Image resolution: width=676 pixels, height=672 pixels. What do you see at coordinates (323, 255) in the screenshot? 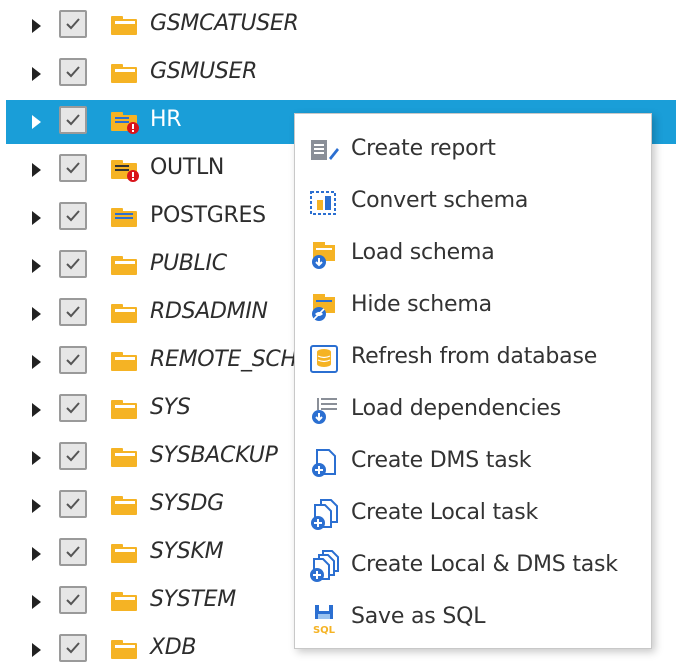
I see `load-schema-icon` at bounding box center [323, 255].